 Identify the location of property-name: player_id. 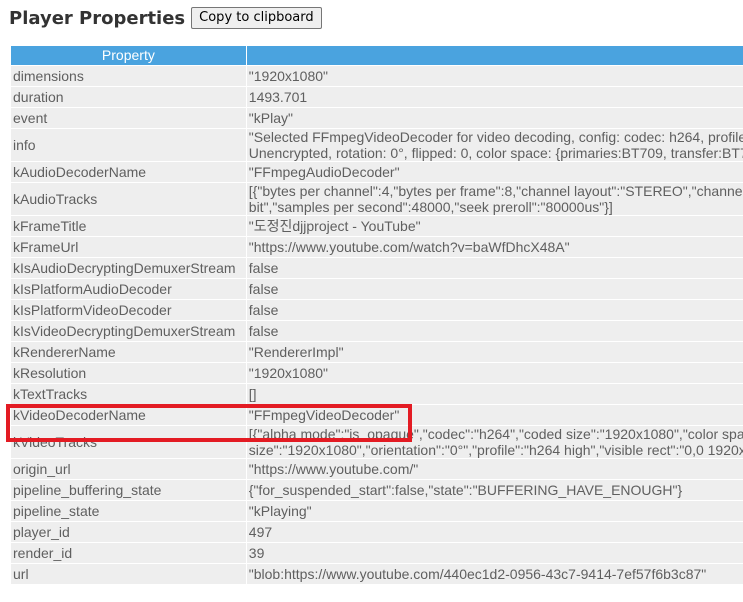
(128, 532).